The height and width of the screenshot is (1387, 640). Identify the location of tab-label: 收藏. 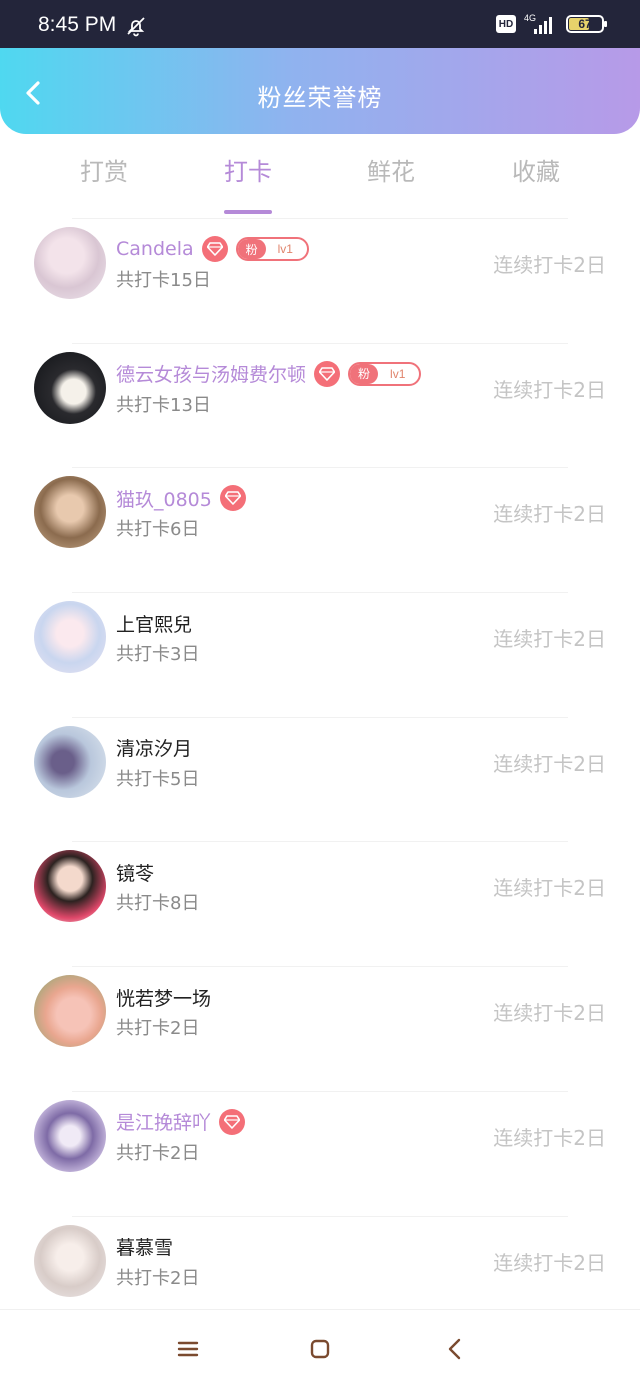
(536, 172).